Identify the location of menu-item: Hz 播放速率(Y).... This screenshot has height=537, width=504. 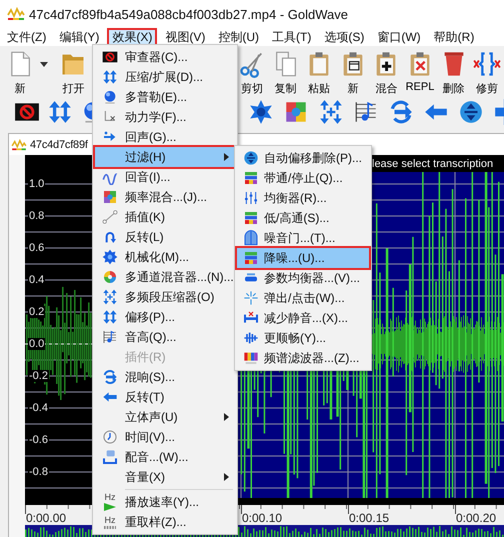
(165, 502).